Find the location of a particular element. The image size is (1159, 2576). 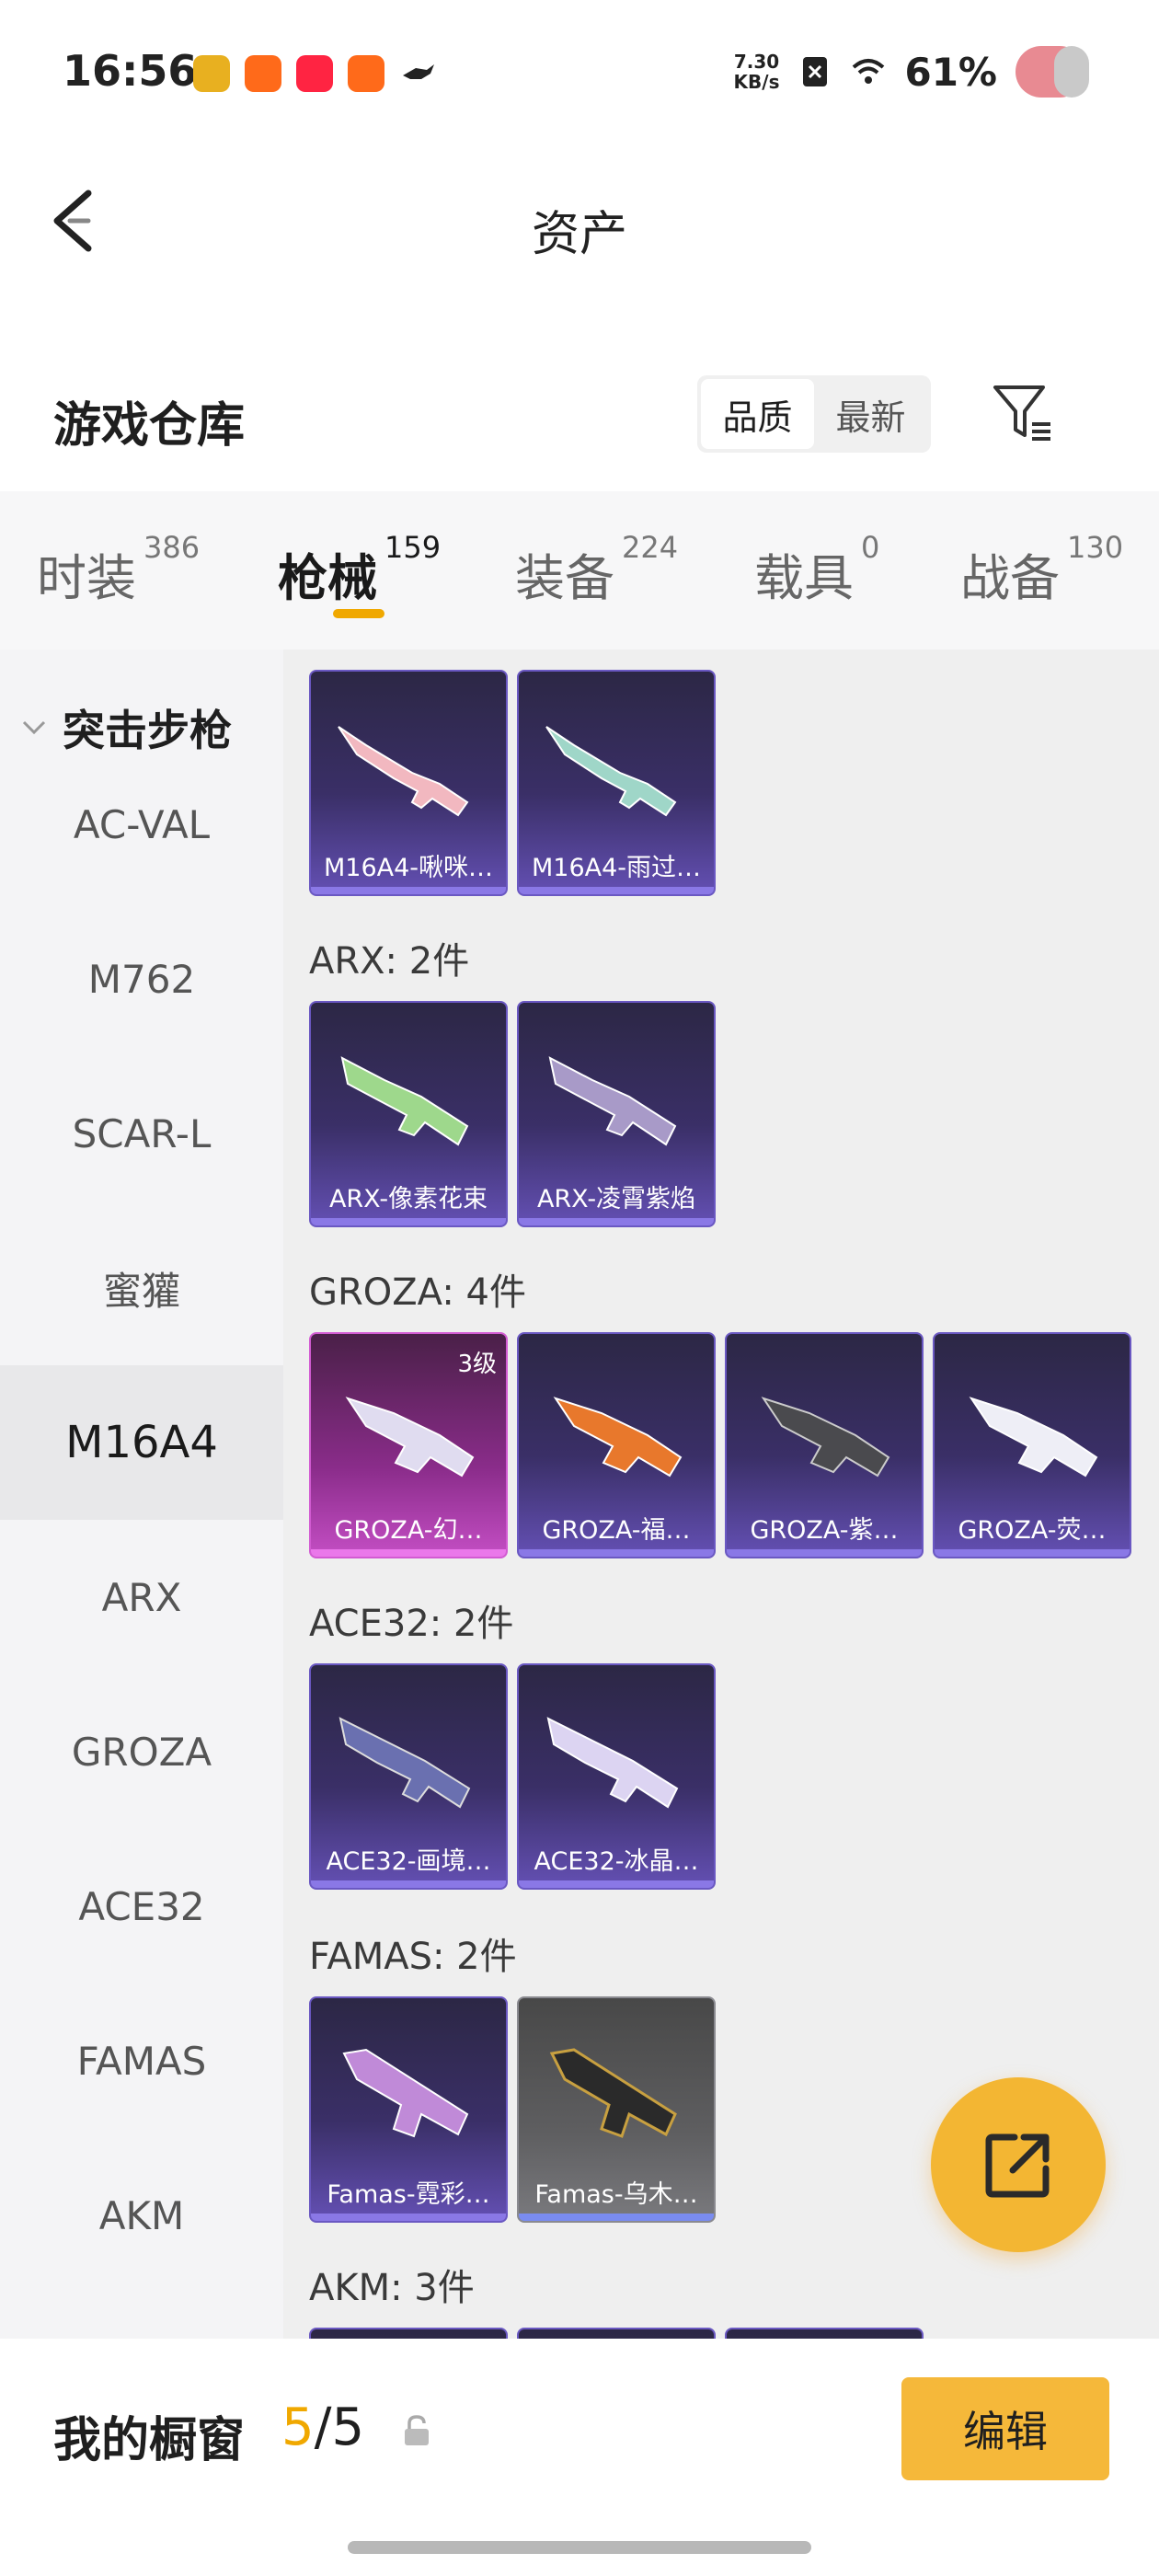

tab-fashion-label: 时装 is located at coordinates (86, 578).